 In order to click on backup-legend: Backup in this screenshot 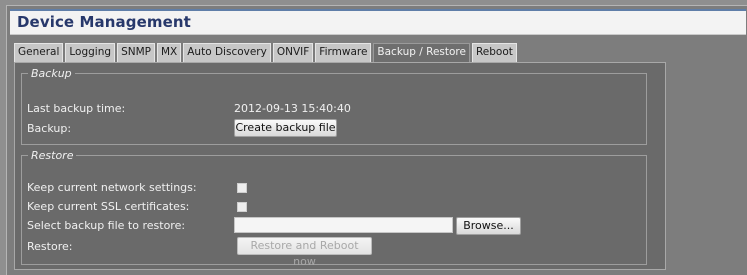, I will do `click(51, 73)`.